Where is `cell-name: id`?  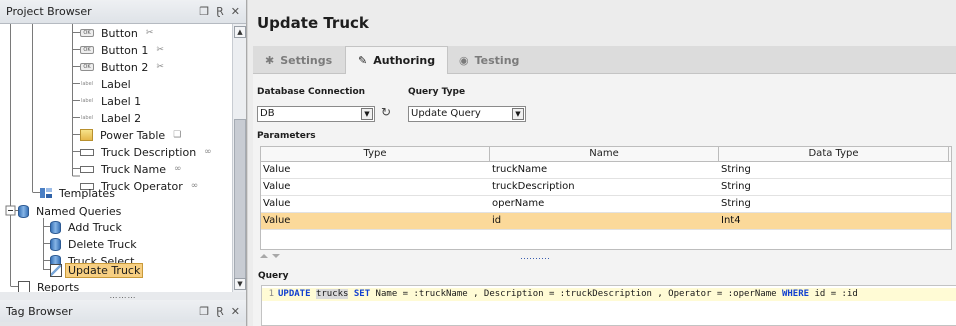 cell-name: id is located at coordinates (604, 221).